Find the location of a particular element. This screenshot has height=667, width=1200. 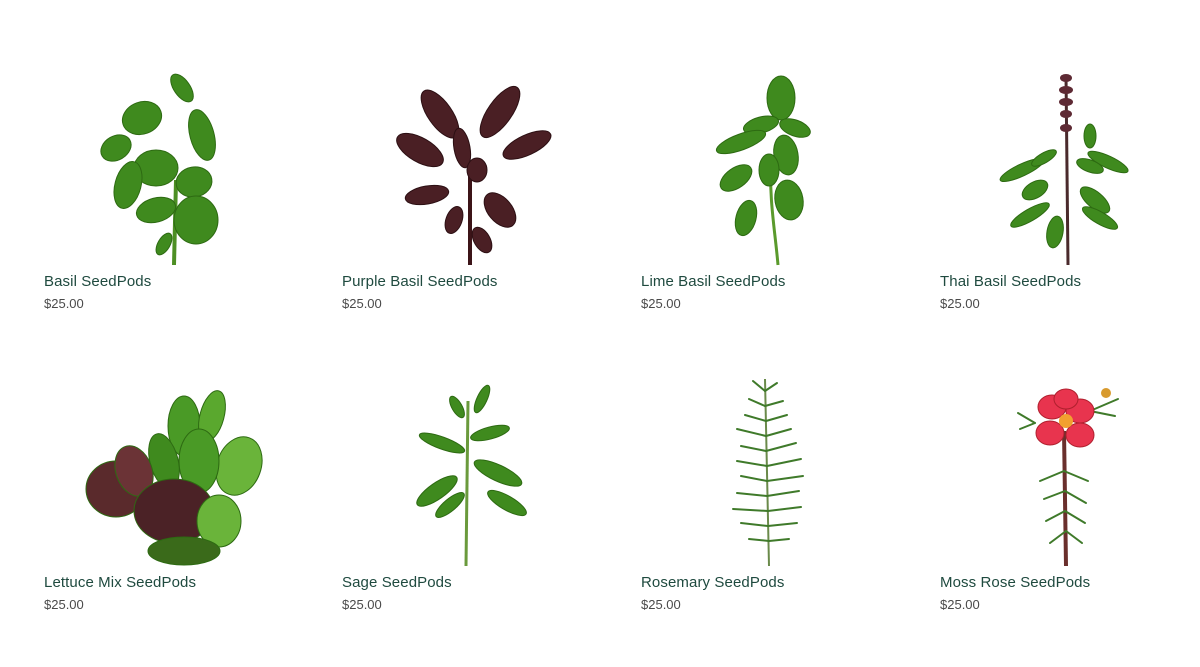

sage-plant-icon is located at coordinates (472, 471).